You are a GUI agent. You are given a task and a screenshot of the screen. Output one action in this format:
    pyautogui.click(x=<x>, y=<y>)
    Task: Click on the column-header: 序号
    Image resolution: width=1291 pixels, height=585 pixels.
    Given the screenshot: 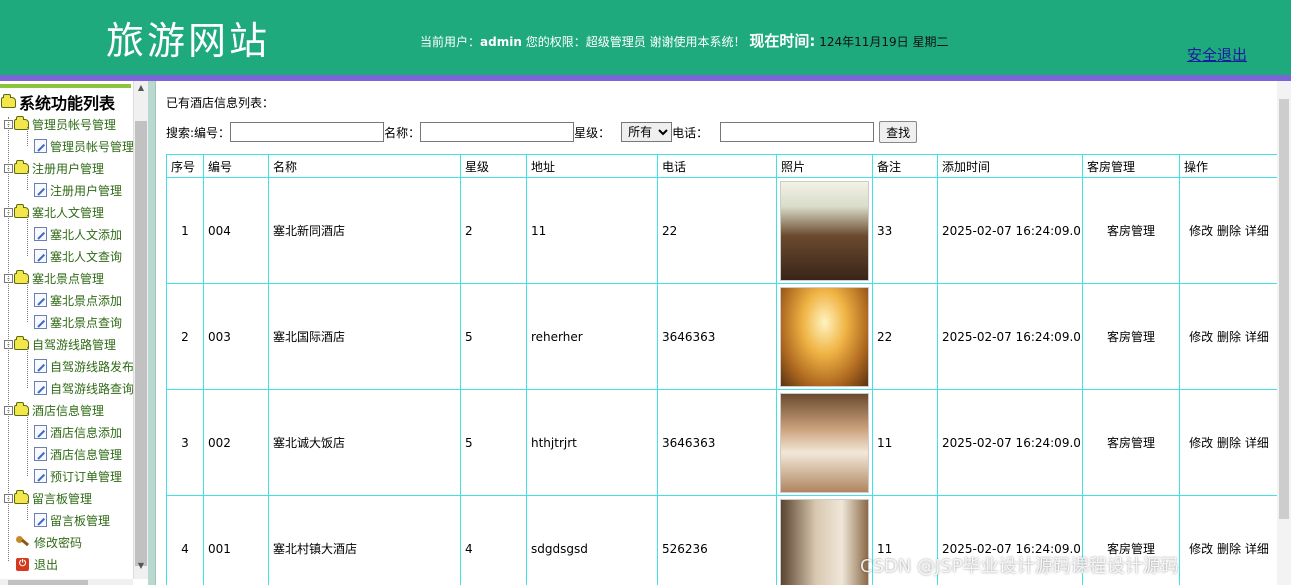 What is the action you would take?
    pyautogui.click(x=185, y=166)
    